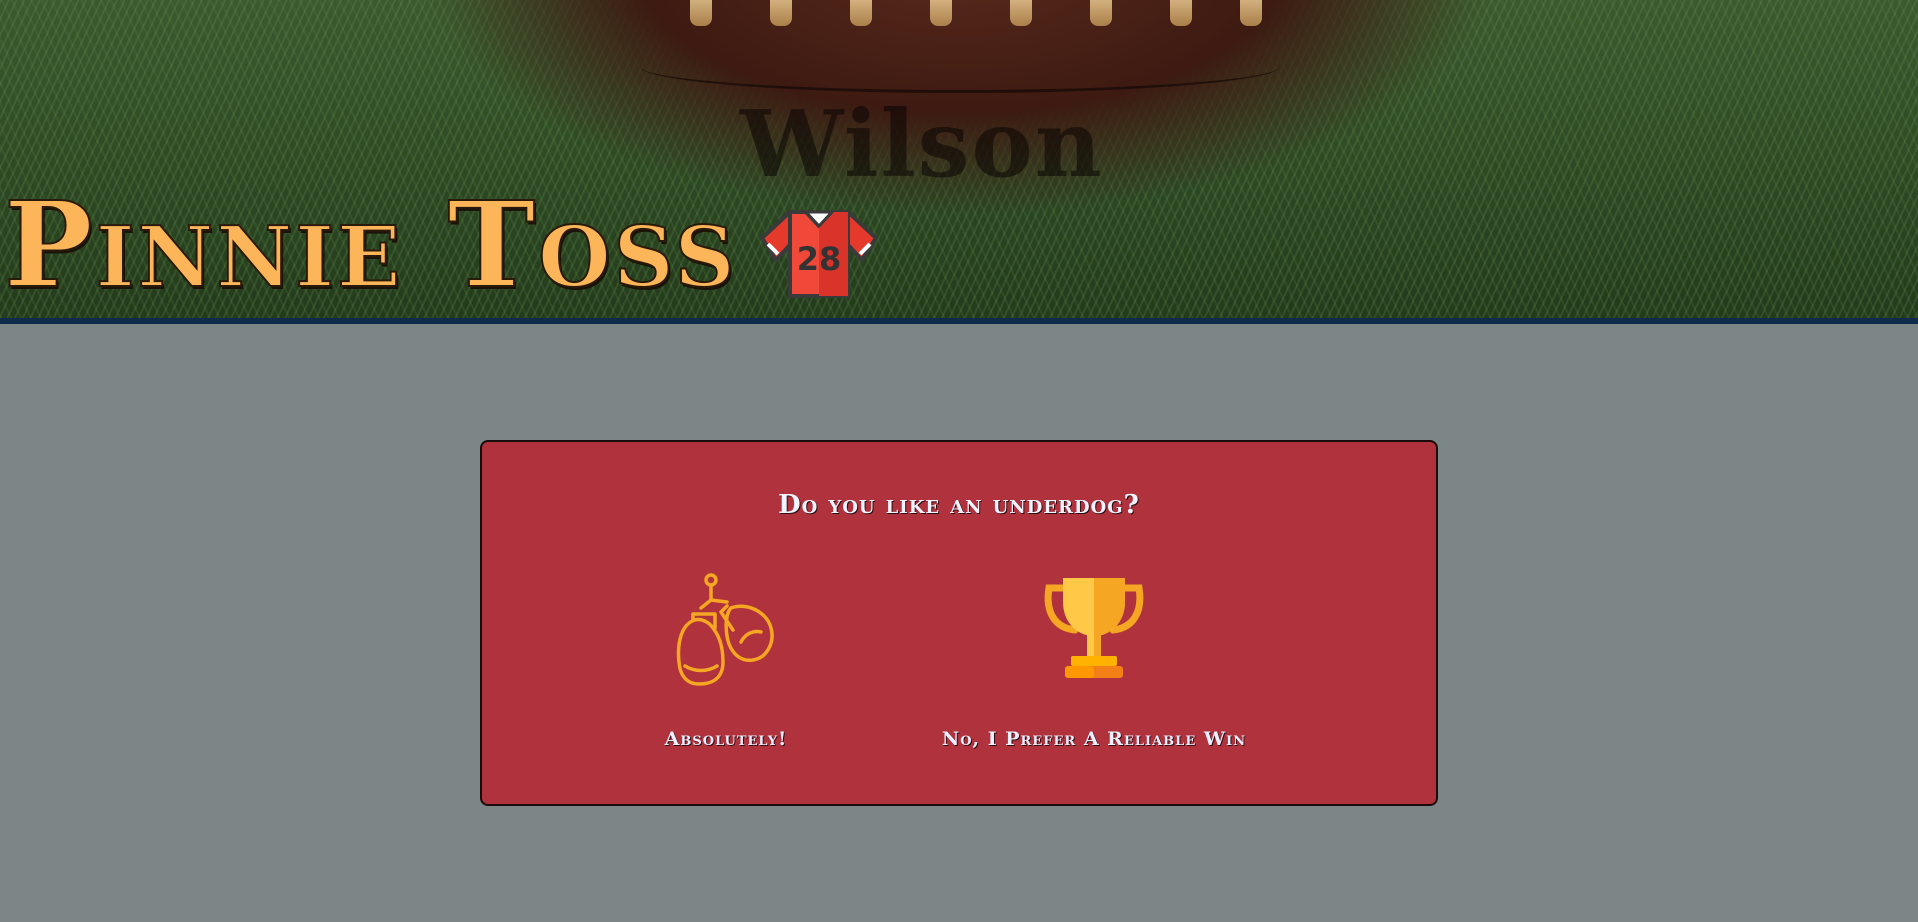 The width and height of the screenshot is (1918, 922). I want to click on option-reliable-win: No, I Prefer A Reliable Win, so click(1094, 661).